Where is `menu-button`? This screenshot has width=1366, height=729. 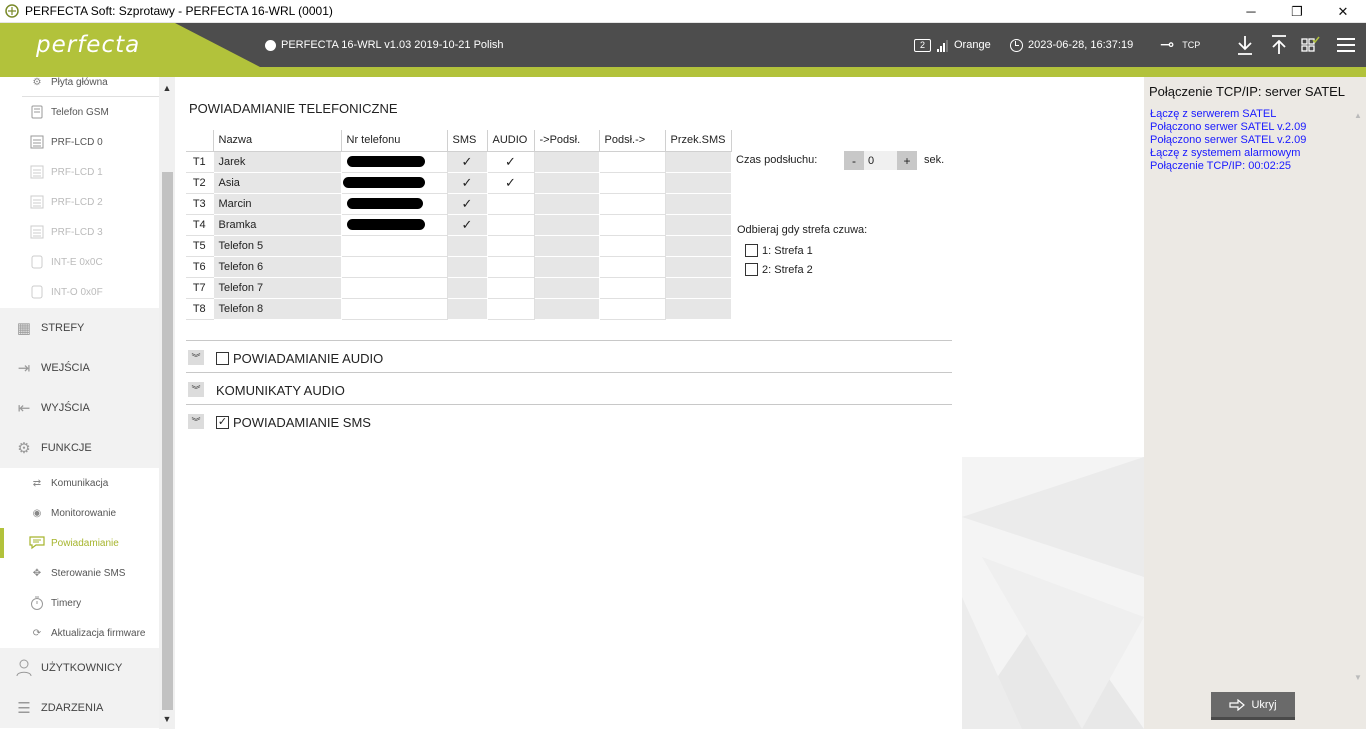 menu-button is located at coordinates (1346, 45).